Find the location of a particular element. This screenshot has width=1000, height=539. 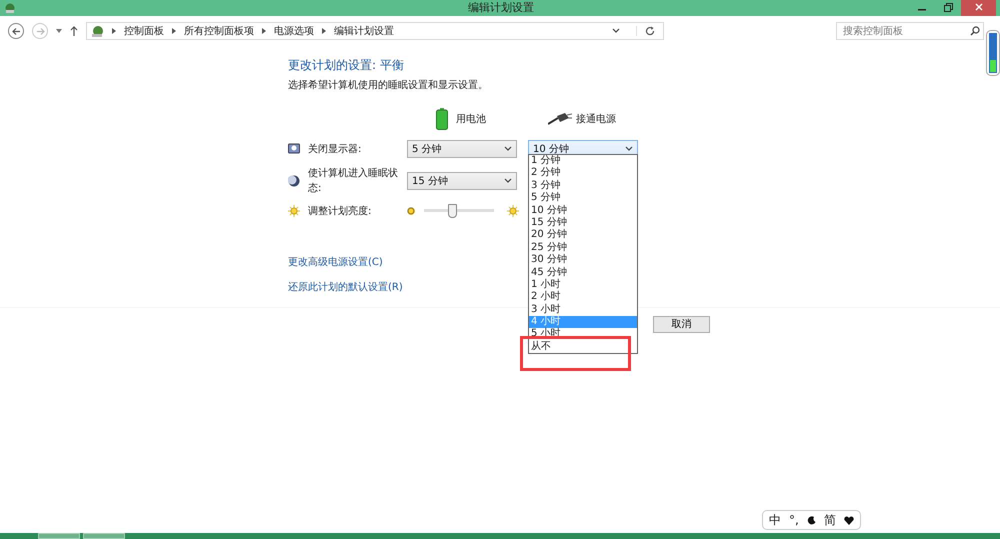

setting-label: 调整计划亮度: is located at coordinates (340, 211).